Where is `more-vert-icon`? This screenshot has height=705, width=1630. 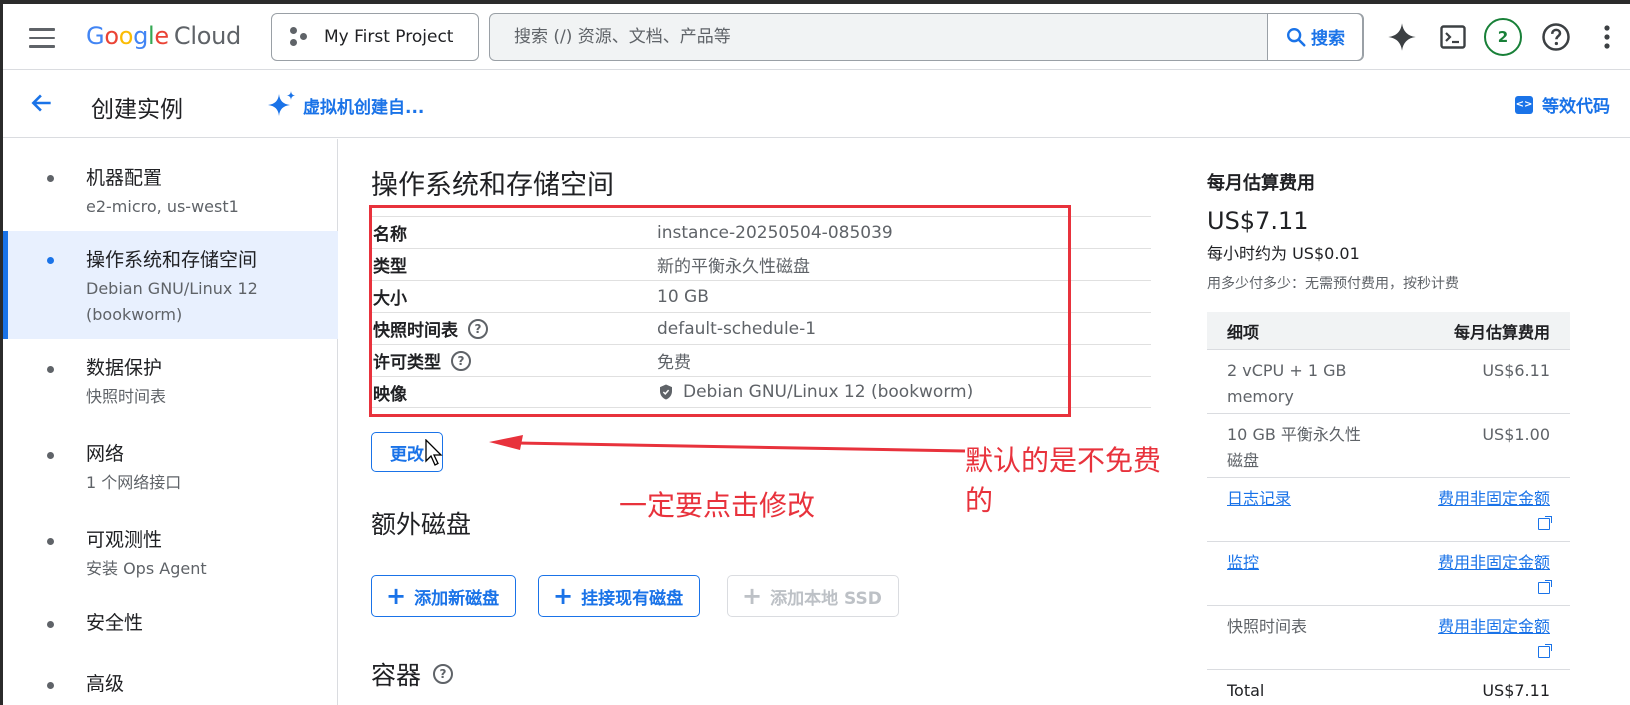
more-vert-icon is located at coordinates (1607, 37).